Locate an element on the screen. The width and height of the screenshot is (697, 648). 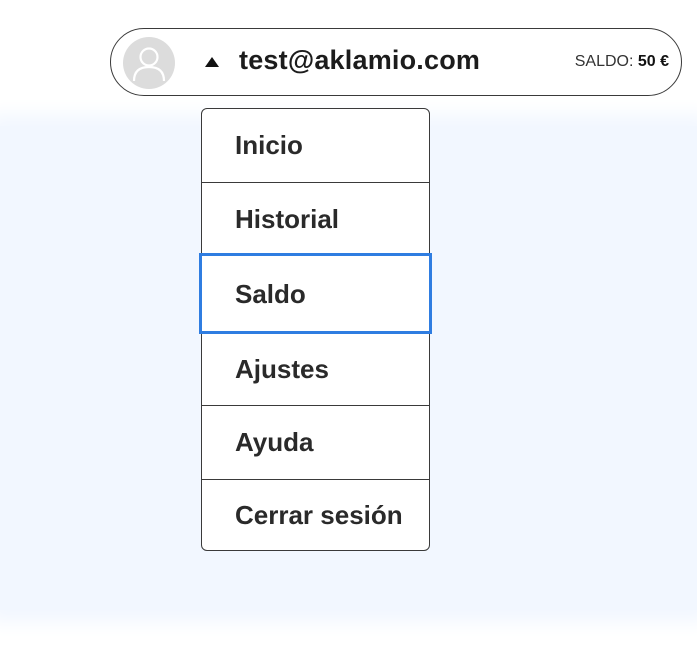
balance-display: SALDO: 50 € is located at coordinates (622, 62).